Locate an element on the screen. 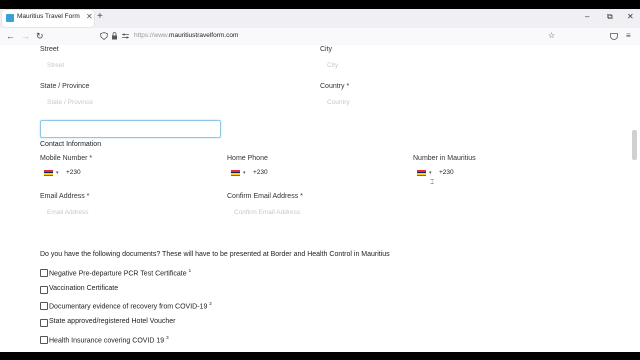 Image resolution: width=640 pixels, height=360 pixels. url-bar: https://www.mauritiustravelform.com is located at coordinates (186, 35).